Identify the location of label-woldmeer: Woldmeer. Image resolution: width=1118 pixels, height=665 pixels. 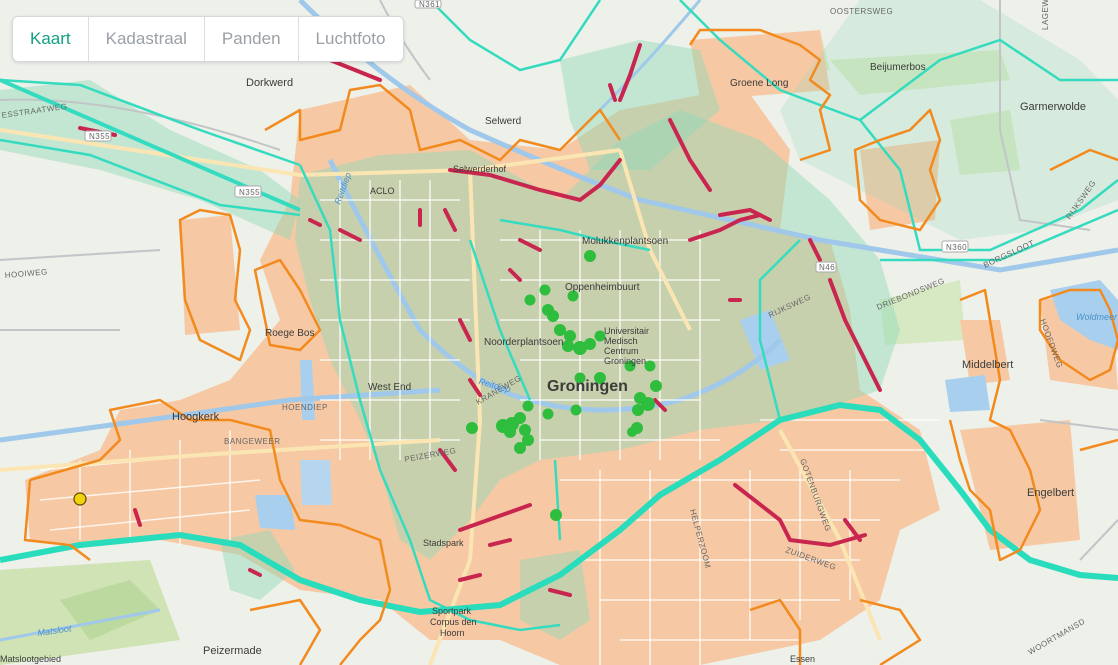
(1097, 317).